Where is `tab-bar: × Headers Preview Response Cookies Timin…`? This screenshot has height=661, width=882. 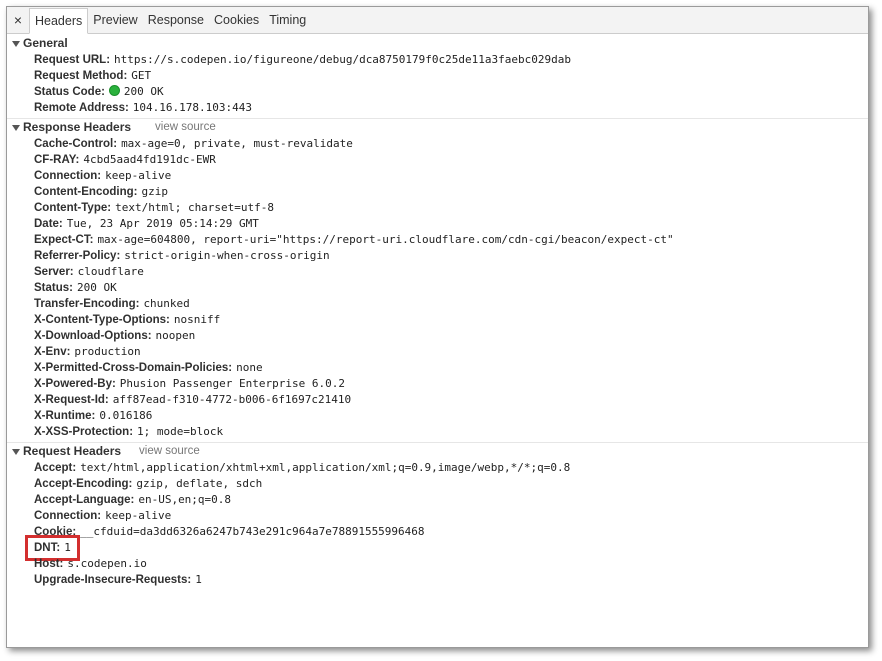
tab-bar: × Headers Preview Response Cookies Timin… is located at coordinates (437, 20).